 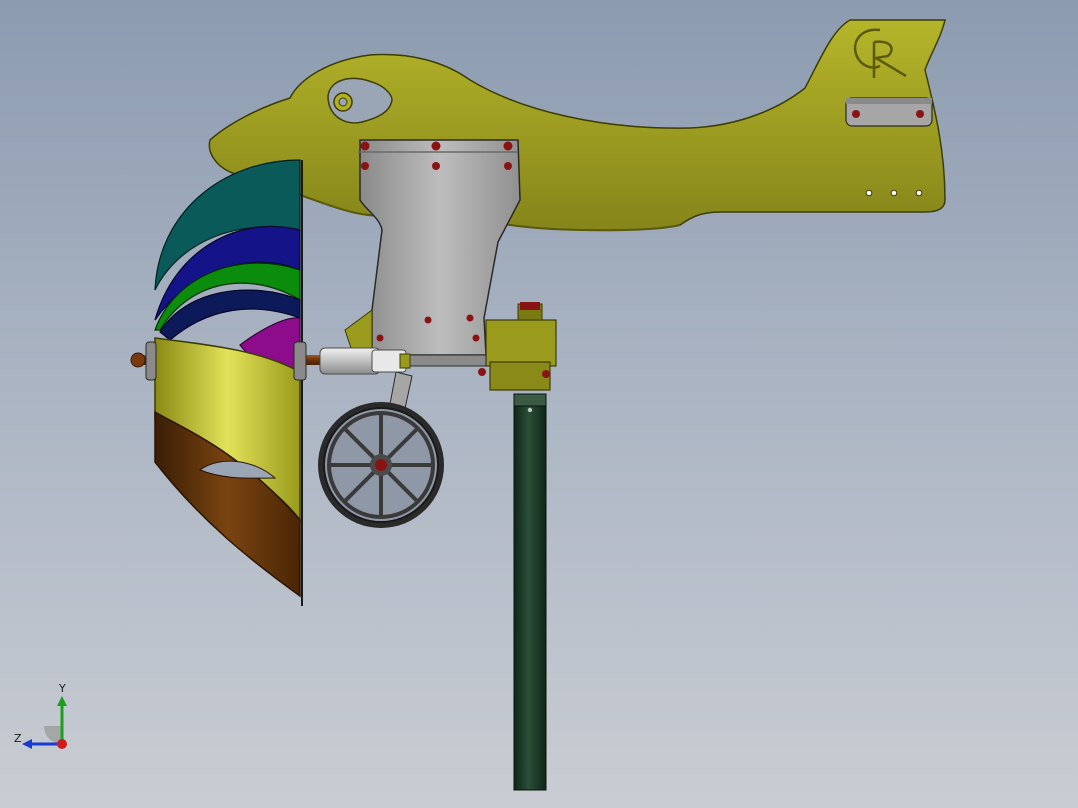 I want to click on spoked-wheel-icon, so click(x=381, y=465).